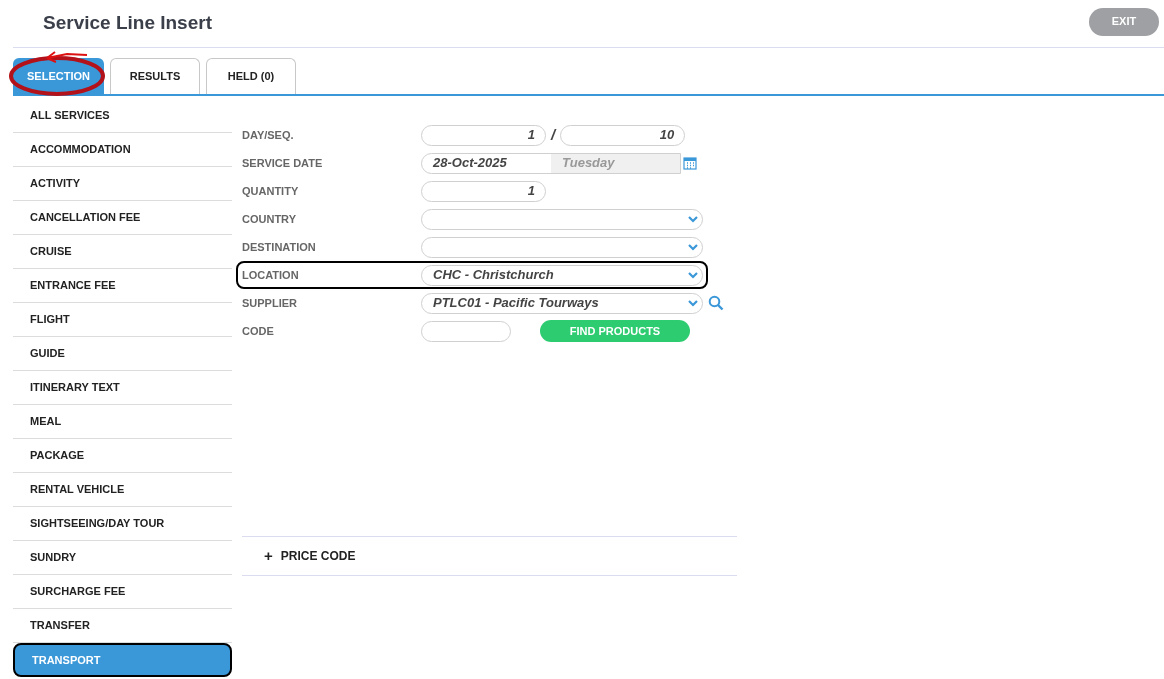 Image resolution: width=1164 pixels, height=679 pixels. I want to click on field-label: CODE, so click(258, 331).